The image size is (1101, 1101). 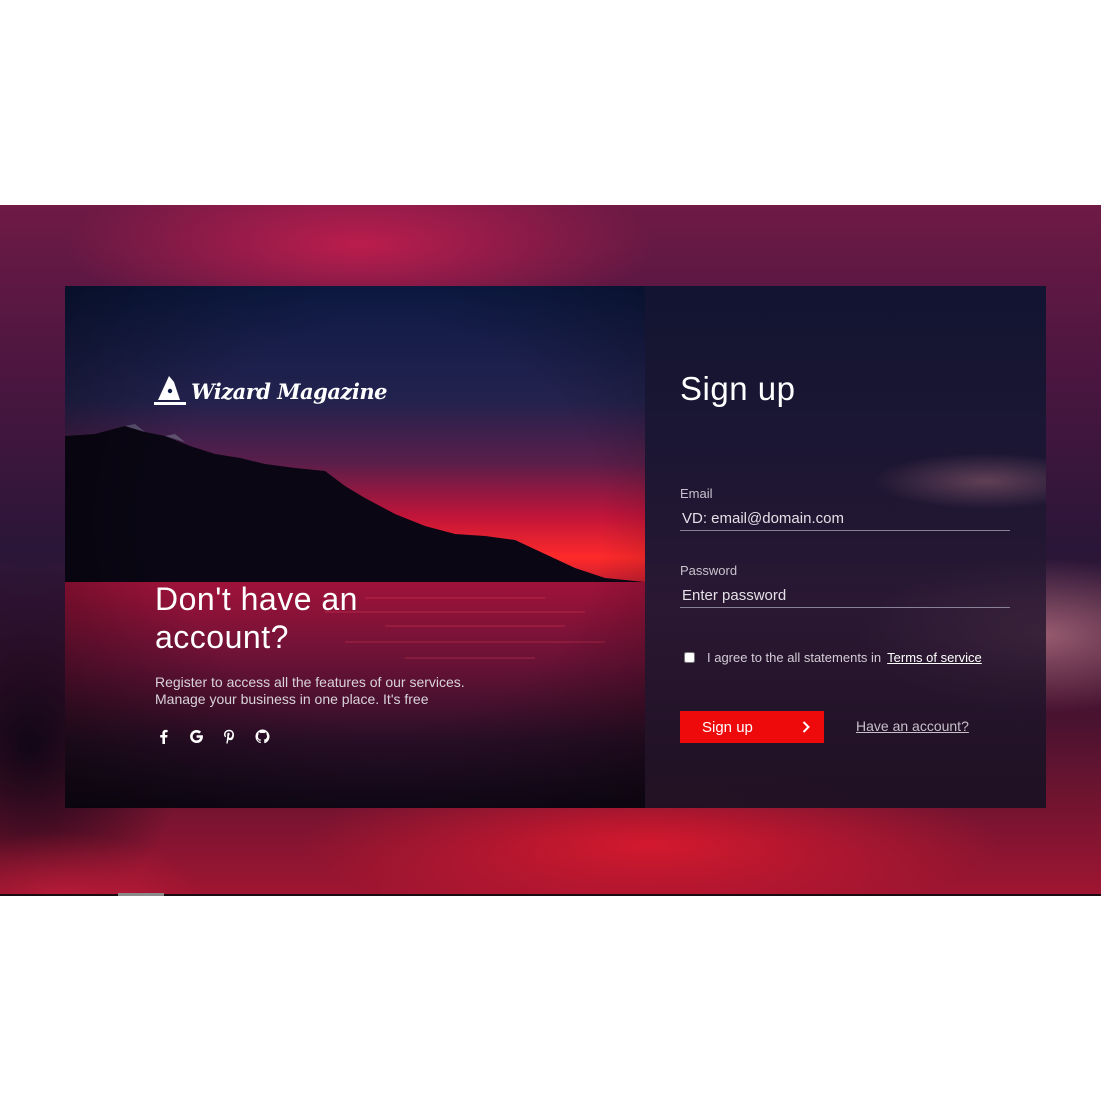 I want to click on sign-up-button: Sign up, so click(x=752, y=727).